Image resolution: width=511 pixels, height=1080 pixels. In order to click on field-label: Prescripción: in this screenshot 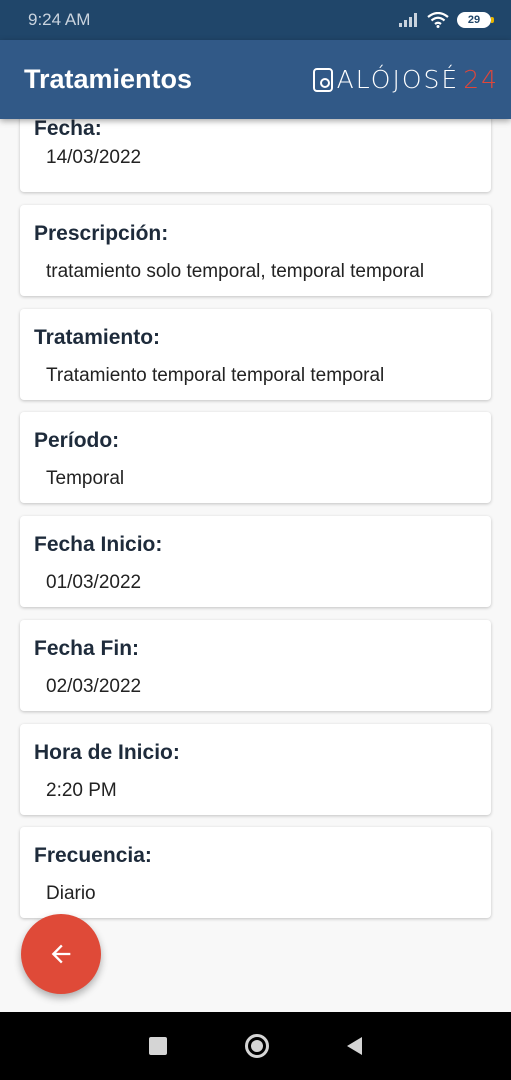, I will do `click(101, 233)`.